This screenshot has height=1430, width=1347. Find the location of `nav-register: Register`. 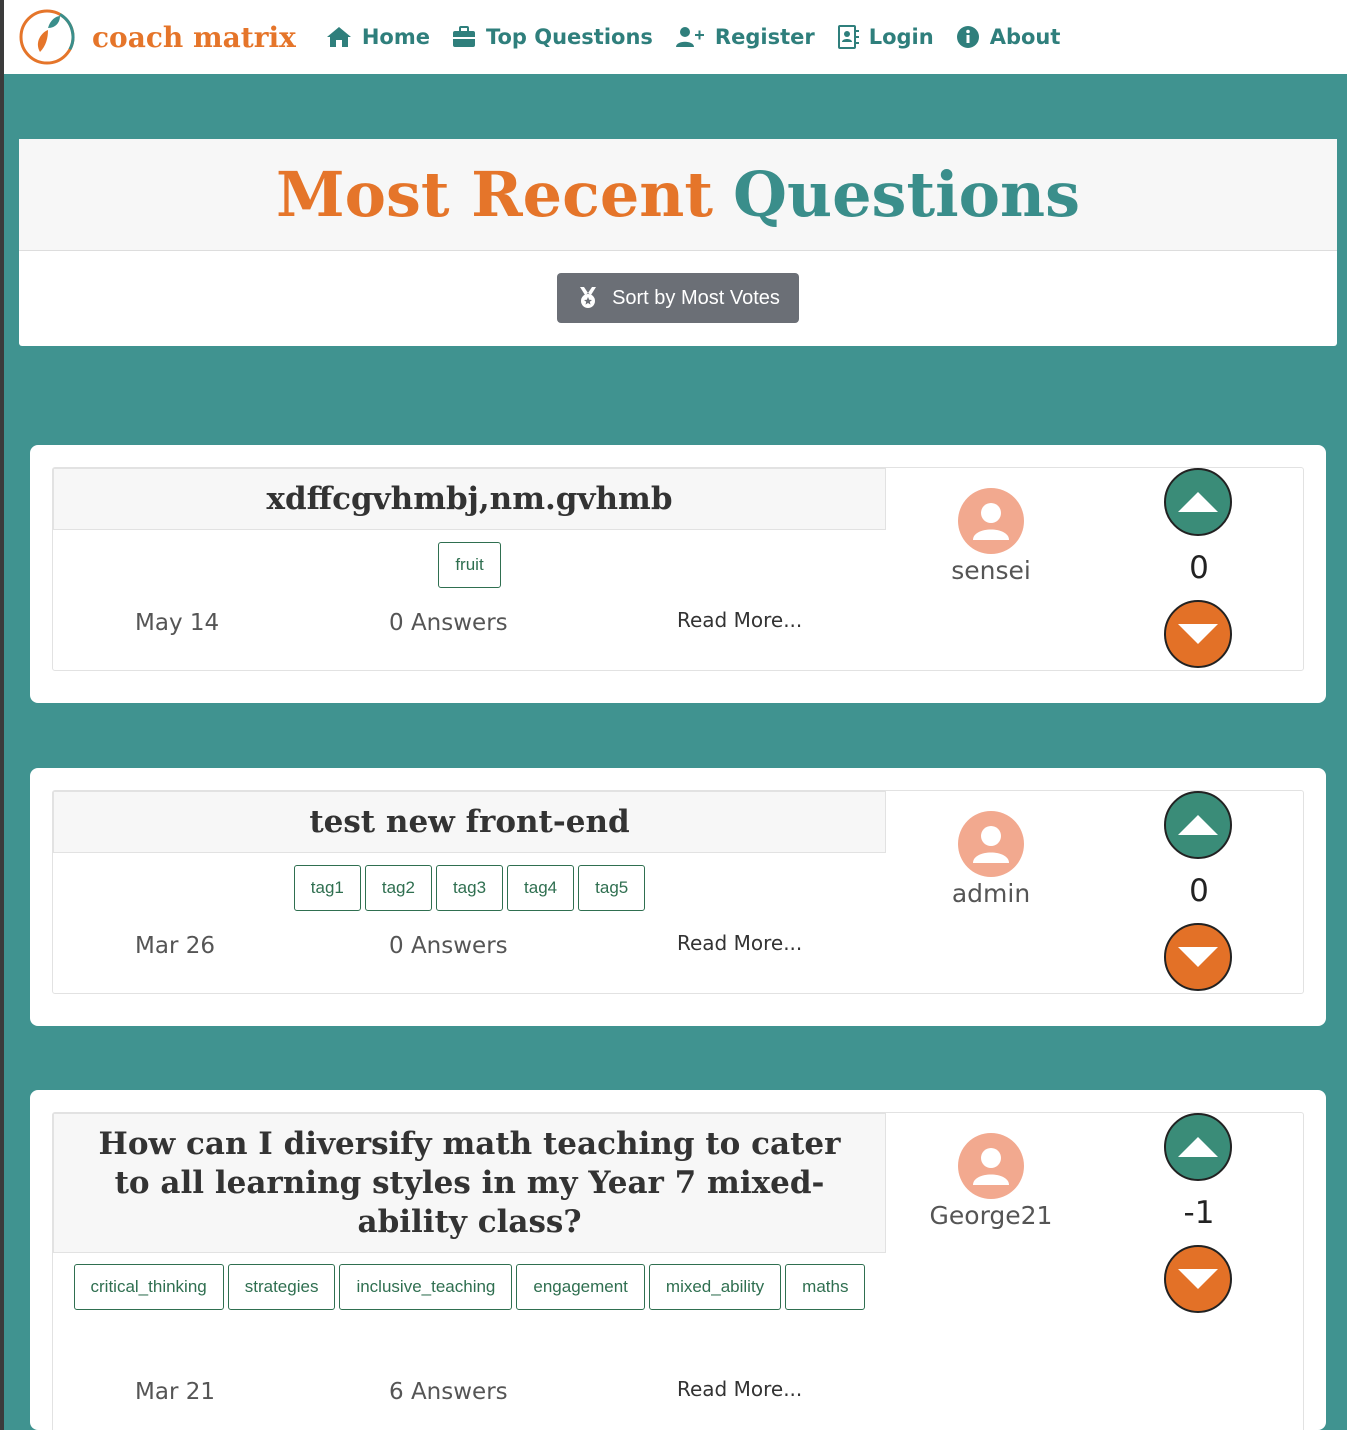

nav-register: Register is located at coordinates (745, 37).